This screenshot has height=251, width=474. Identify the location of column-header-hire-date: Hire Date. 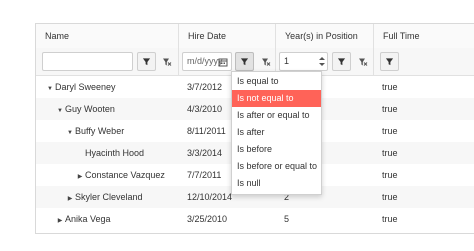
(226, 36).